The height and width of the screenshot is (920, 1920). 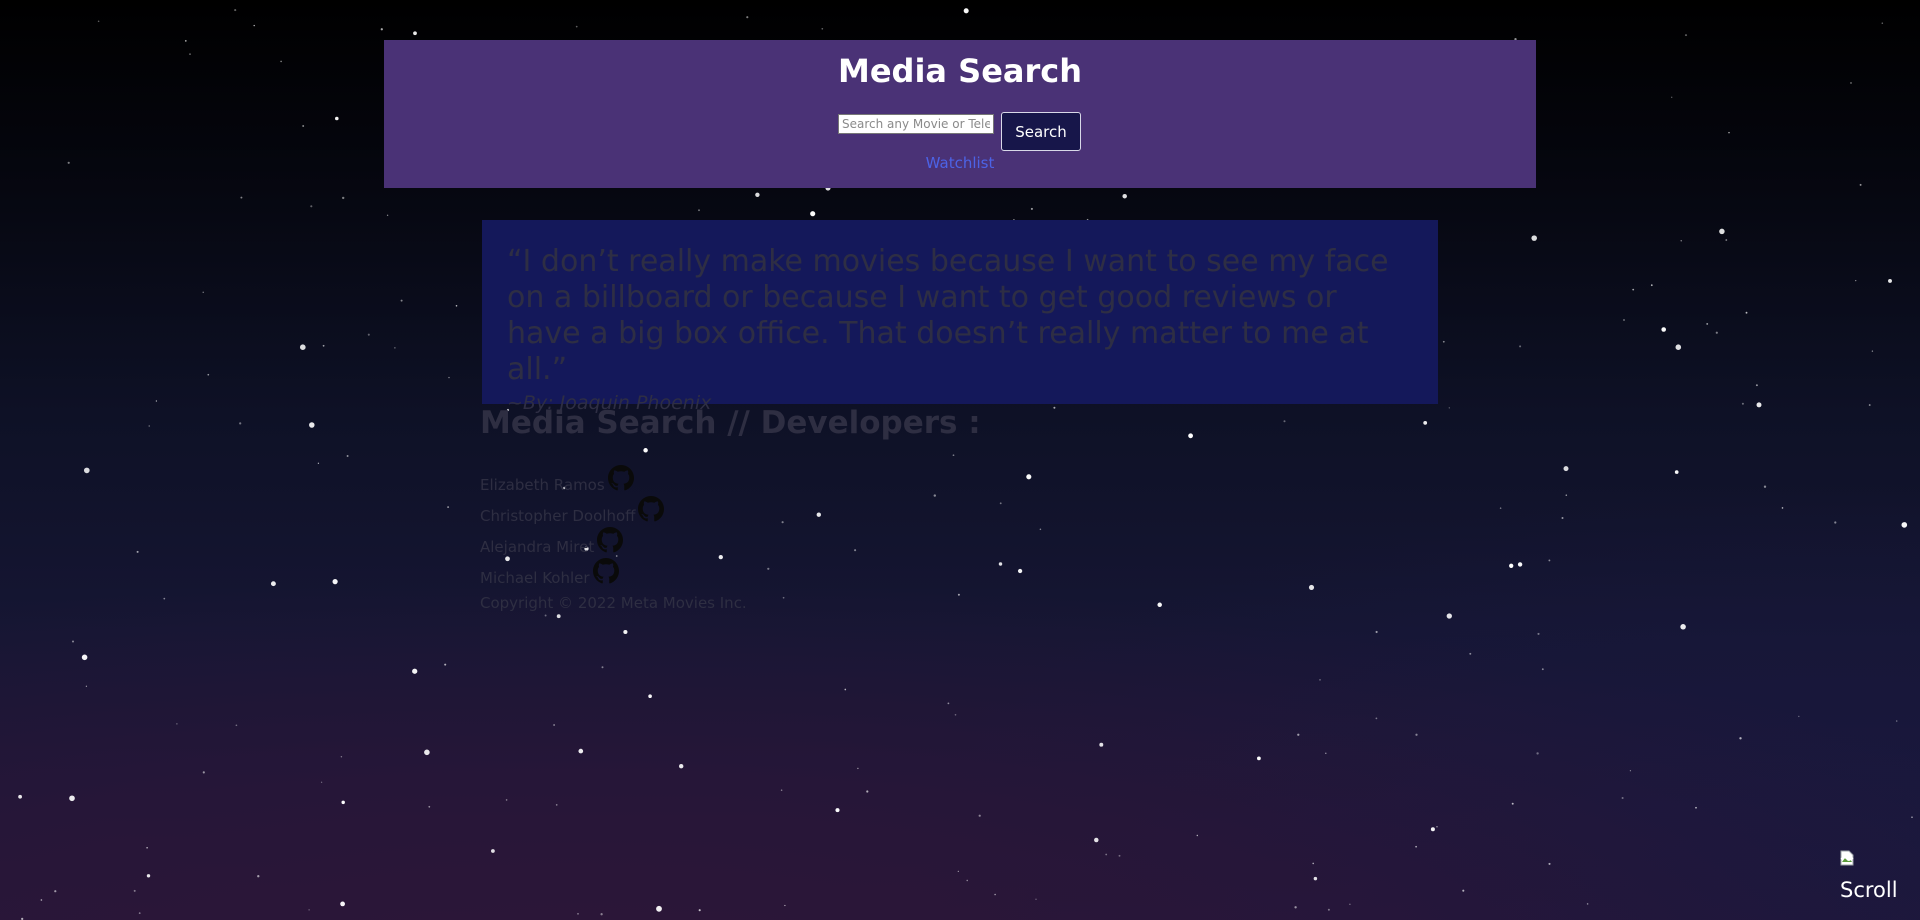 I want to click on scroll-label: Scroll, so click(x=1869, y=890).